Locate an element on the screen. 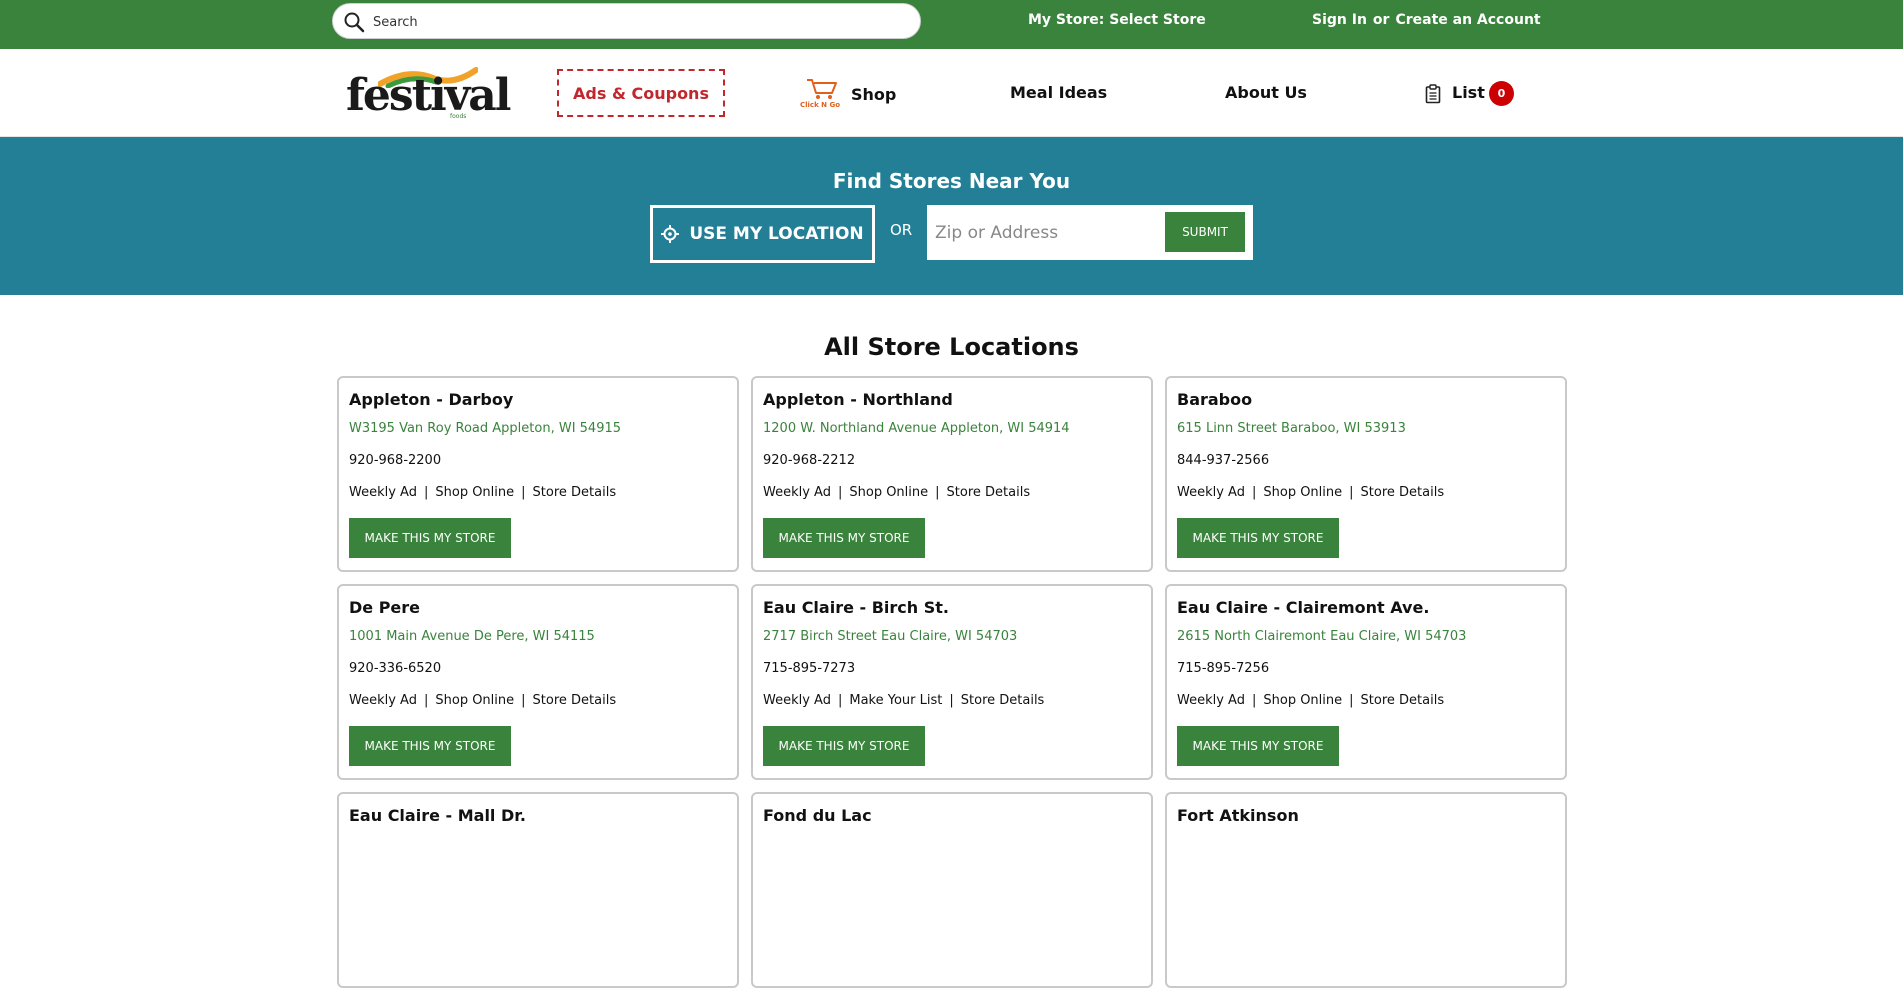 The height and width of the screenshot is (988, 1903). my-store-link: My Store: Select Store is located at coordinates (1117, 20).